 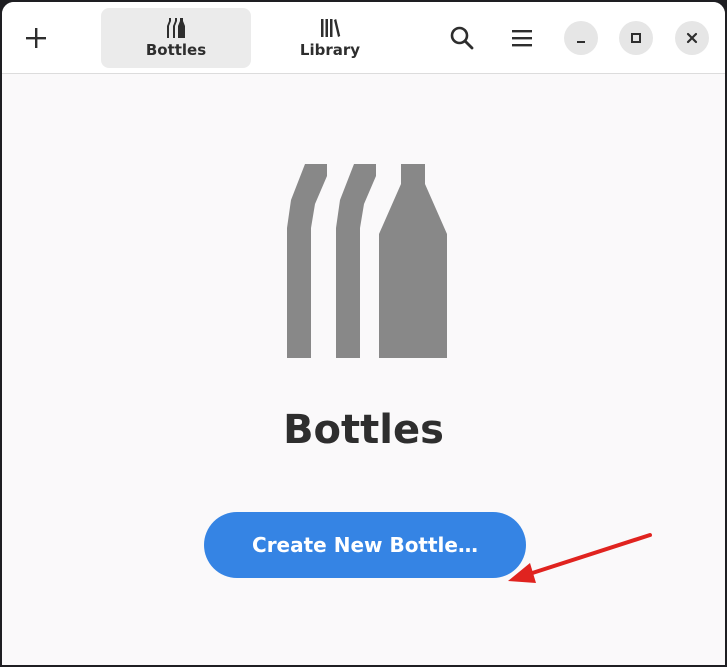 What do you see at coordinates (176, 50) in the screenshot?
I see `tab-bottles-label: Bottles` at bounding box center [176, 50].